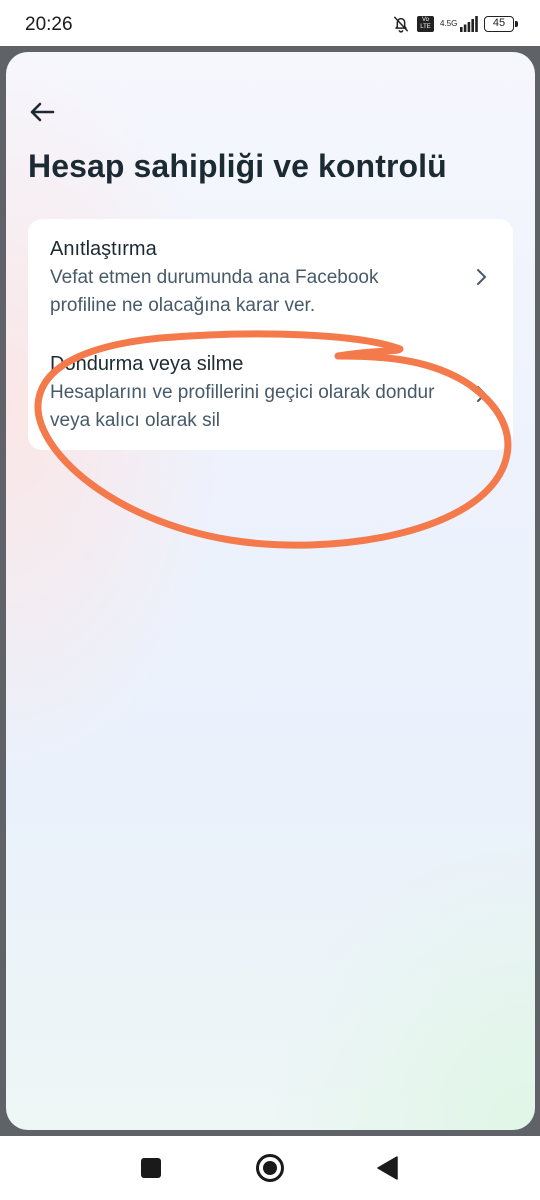  Describe the element at coordinates (449, 23) in the screenshot. I see `network-type-icon: 4.5G` at that location.